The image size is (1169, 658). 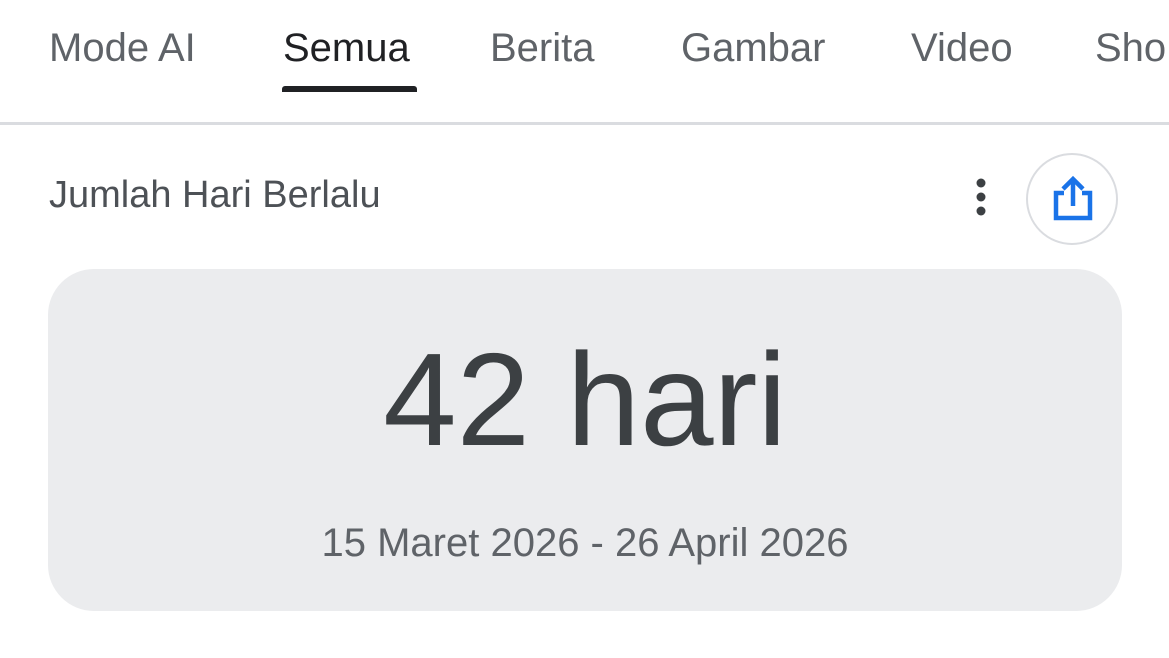 I want to click on date-range-text: 15 Maret 2026 - 26 April 2026, so click(x=585, y=543).